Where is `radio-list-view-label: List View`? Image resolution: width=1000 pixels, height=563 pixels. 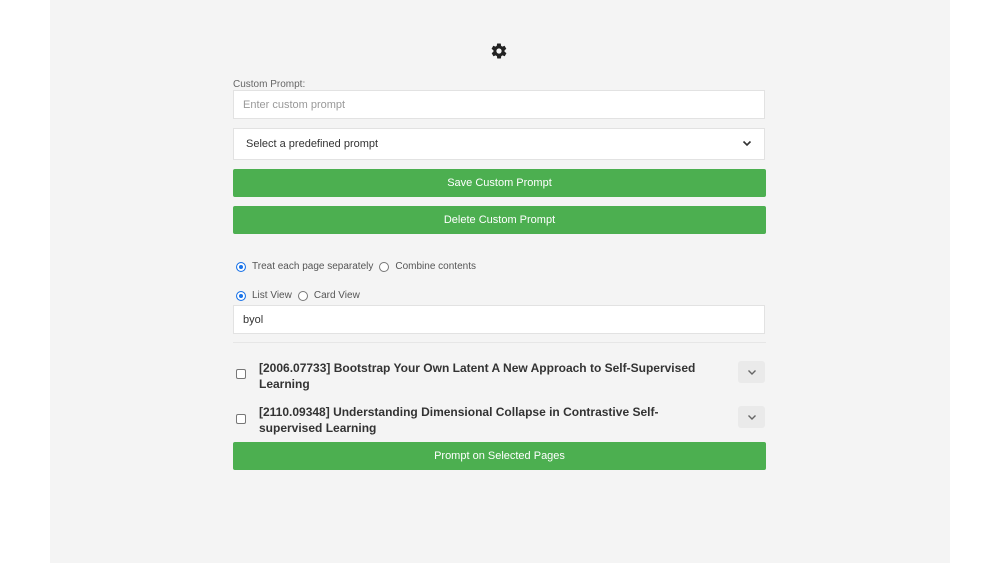
radio-list-view-label: List View is located at coordinates (272, 295).